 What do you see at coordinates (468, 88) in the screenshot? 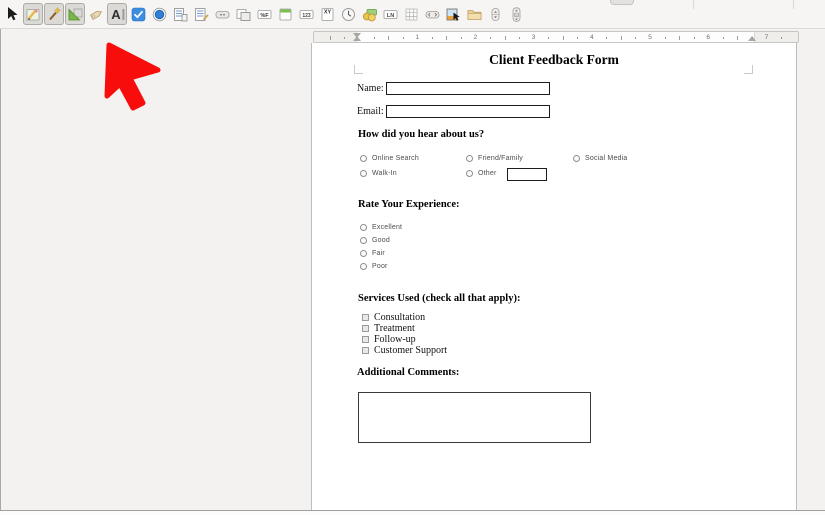
I see `name-input` at bounding box center [468, 88].